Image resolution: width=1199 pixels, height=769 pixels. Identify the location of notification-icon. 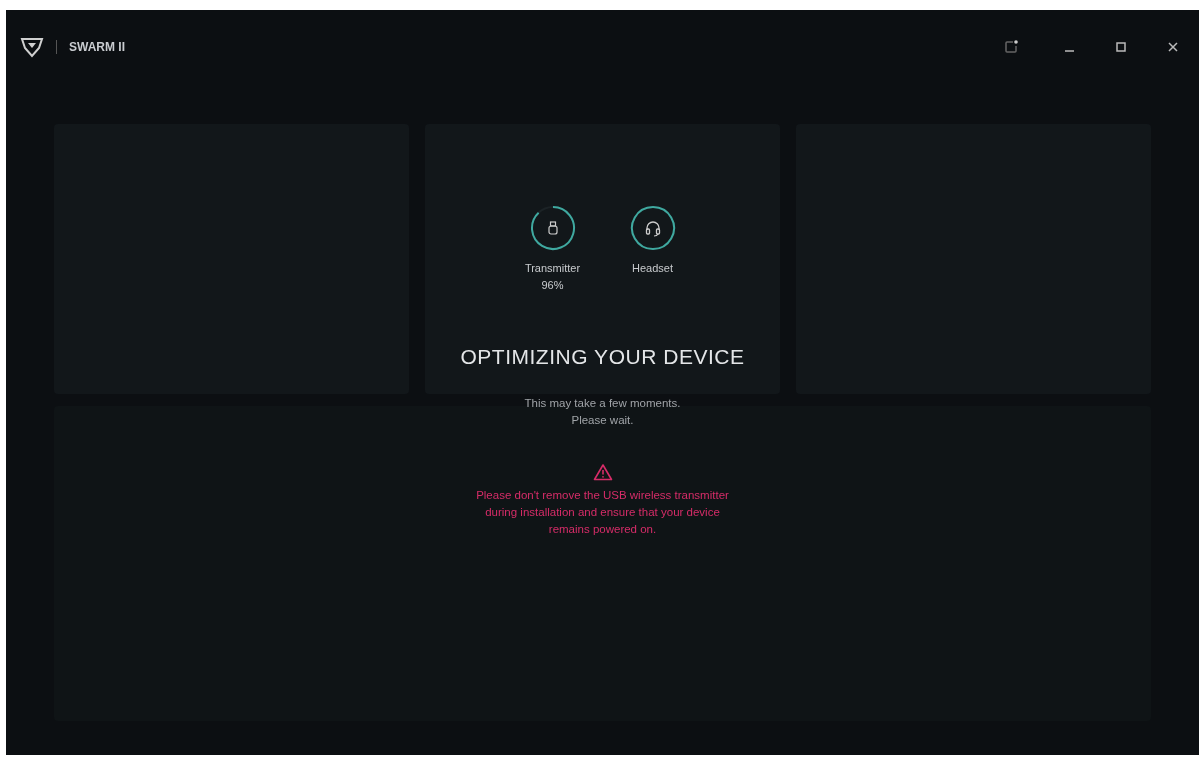
(1011, 47).